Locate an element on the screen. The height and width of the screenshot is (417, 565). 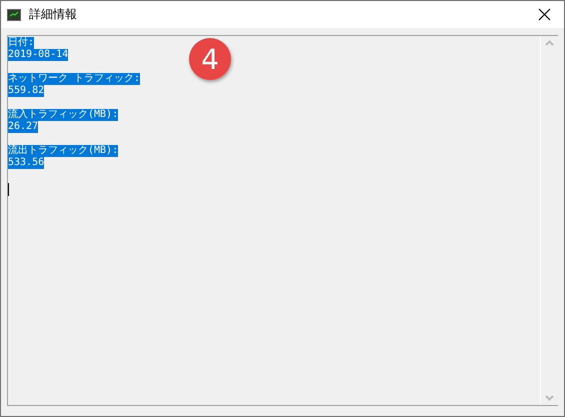
selected-text: 流入トラフィック(MB): is located at coordinates (63, 115).